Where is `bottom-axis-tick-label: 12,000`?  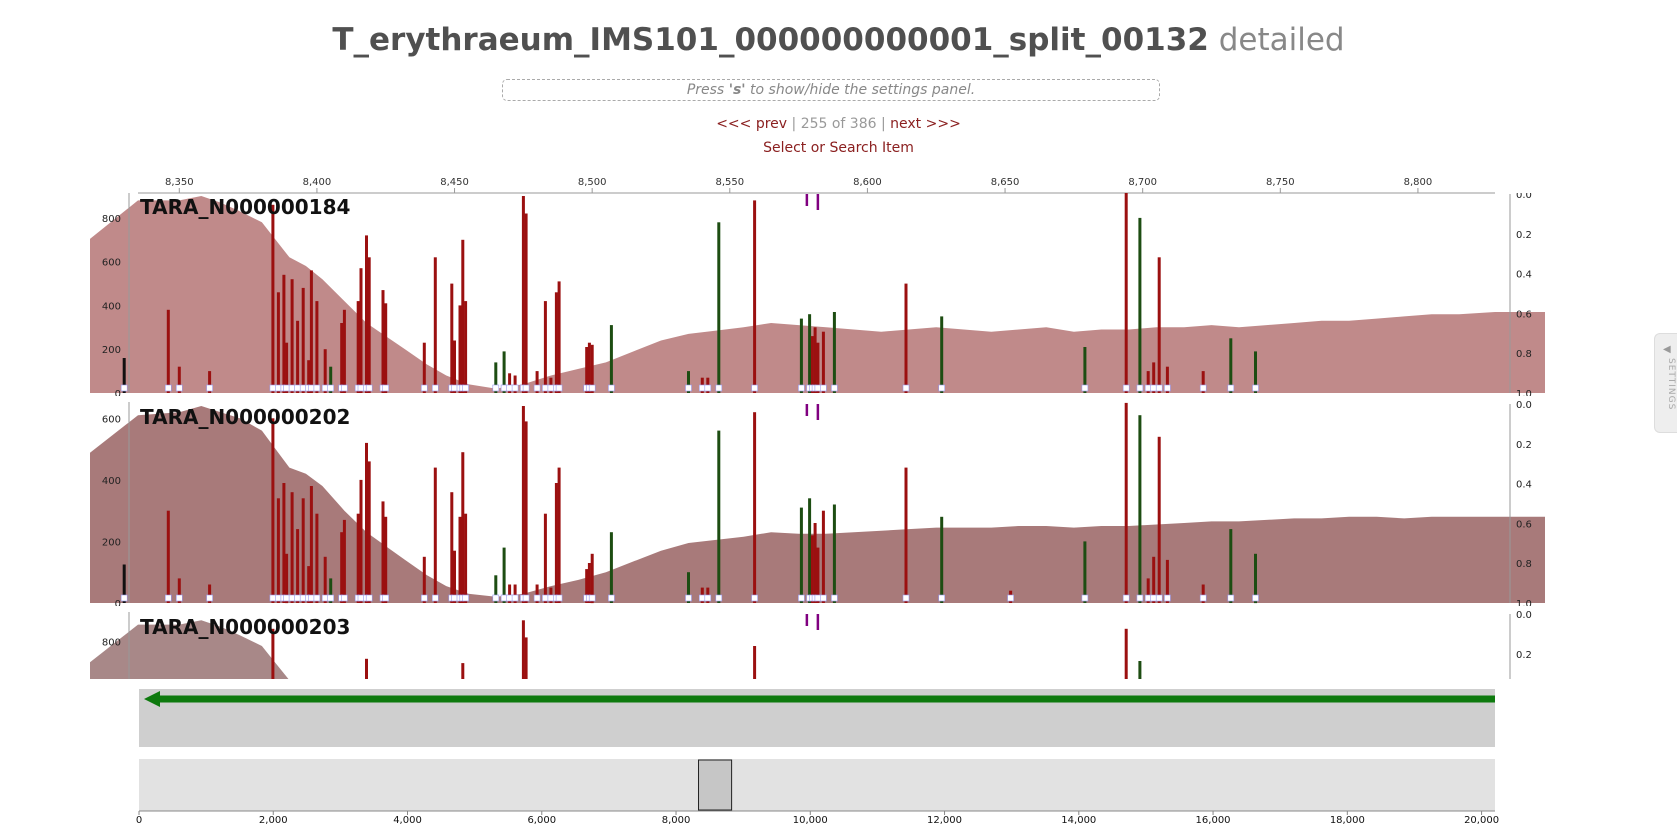
bottom-axis-tick-label: 12,000 is located at coordinates (944, 820).